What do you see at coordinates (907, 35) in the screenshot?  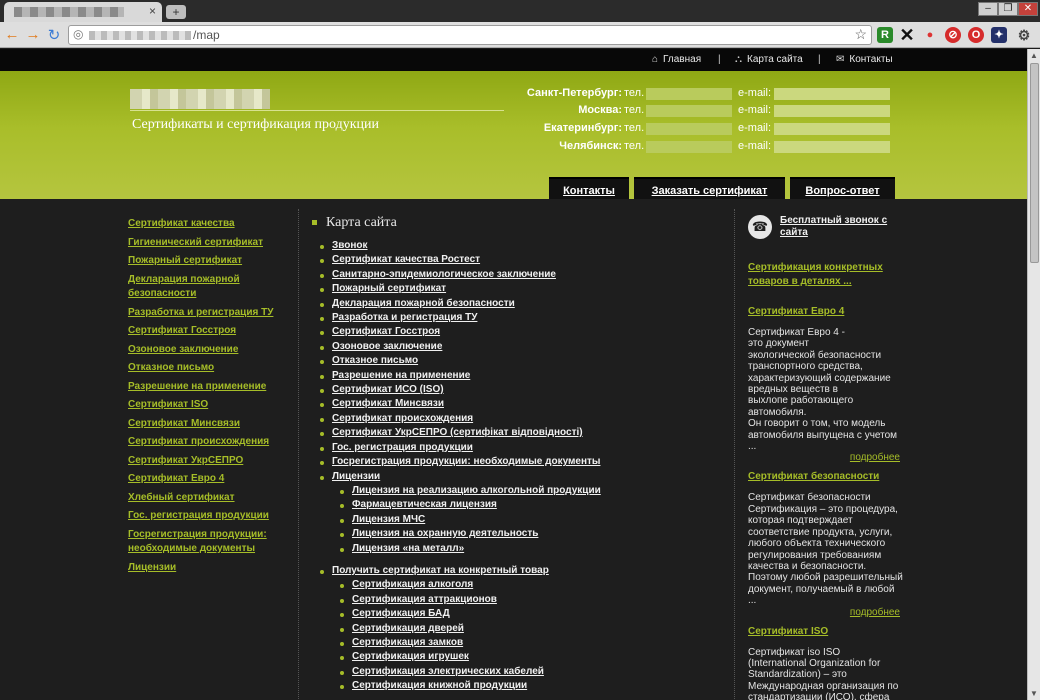 I see `x-extension-icon: ✕` at bounding box center [907, 35].